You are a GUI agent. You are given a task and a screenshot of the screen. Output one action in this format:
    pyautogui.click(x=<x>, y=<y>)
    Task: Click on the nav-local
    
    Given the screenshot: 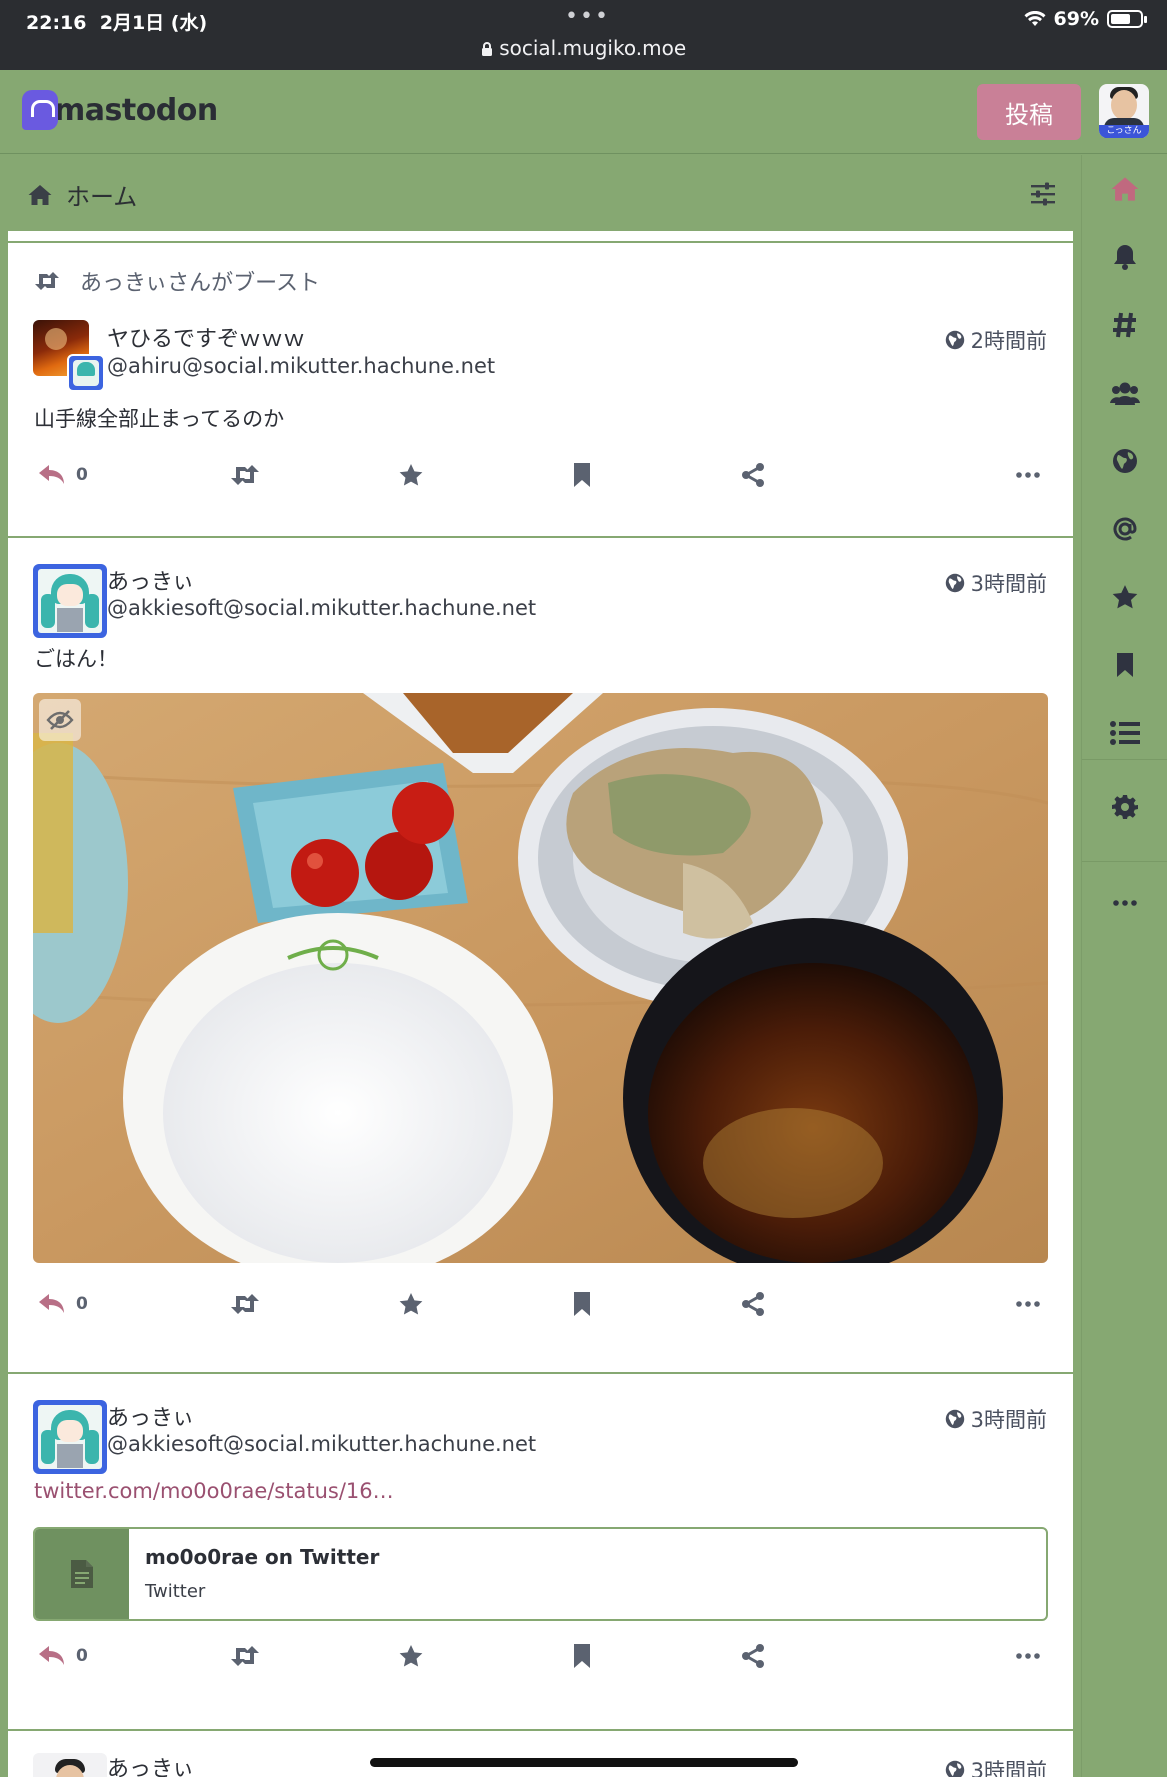 What is the action you would take?
    pyautogui.click(x=1124, y=393)
    